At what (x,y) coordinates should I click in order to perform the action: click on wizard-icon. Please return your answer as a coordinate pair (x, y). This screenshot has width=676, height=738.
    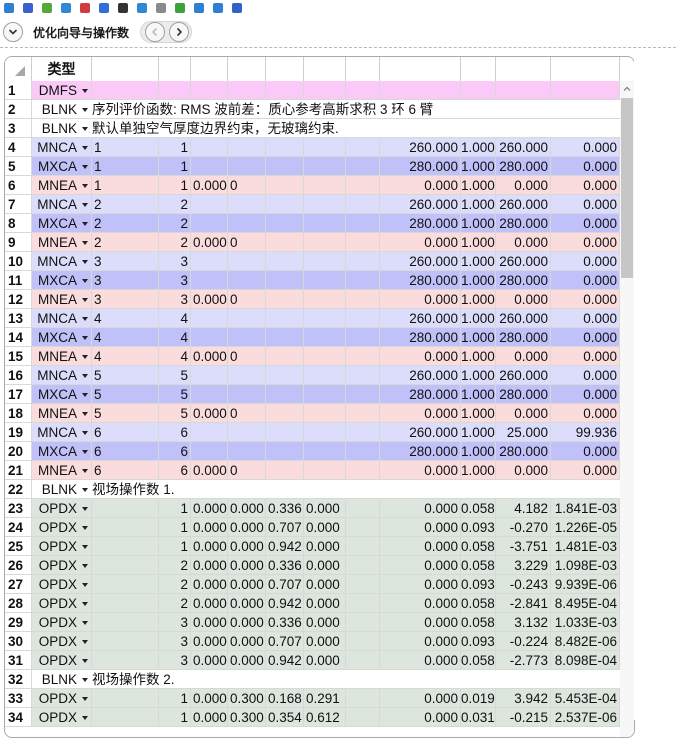
    Looking at the image, I should click on (104, 7).